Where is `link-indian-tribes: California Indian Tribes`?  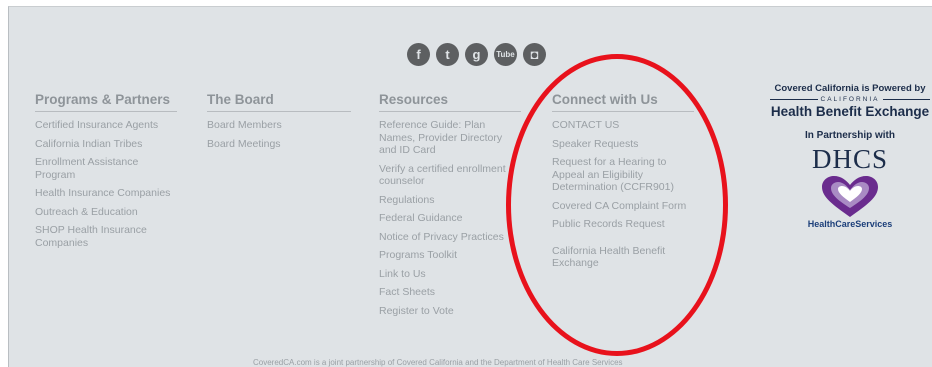
link-indian-tribes: California Indian Tribes is located at coordinates (106, 144).